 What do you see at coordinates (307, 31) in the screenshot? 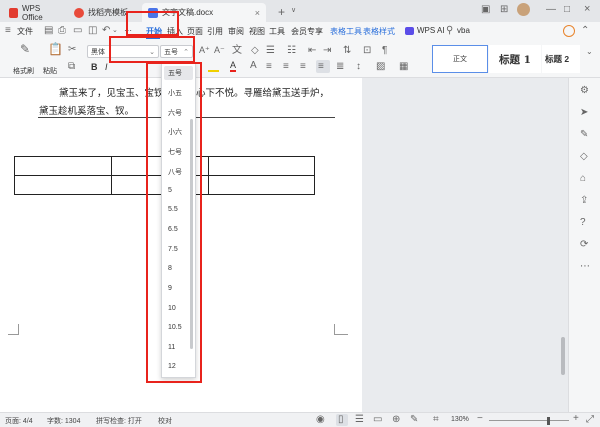
I see `tab-member: 会员专享` at bounding box center [307, 31].